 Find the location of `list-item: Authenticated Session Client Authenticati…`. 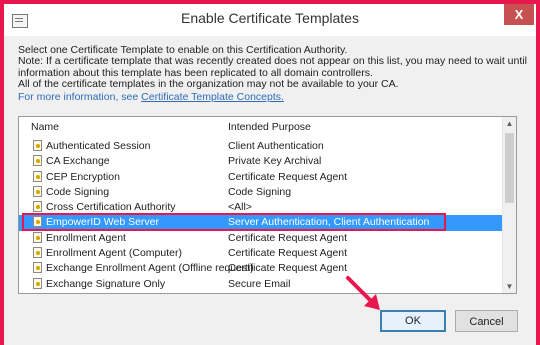

list-item: Authenticated Session Client Authenticati… is located at coordinates (261, 146).